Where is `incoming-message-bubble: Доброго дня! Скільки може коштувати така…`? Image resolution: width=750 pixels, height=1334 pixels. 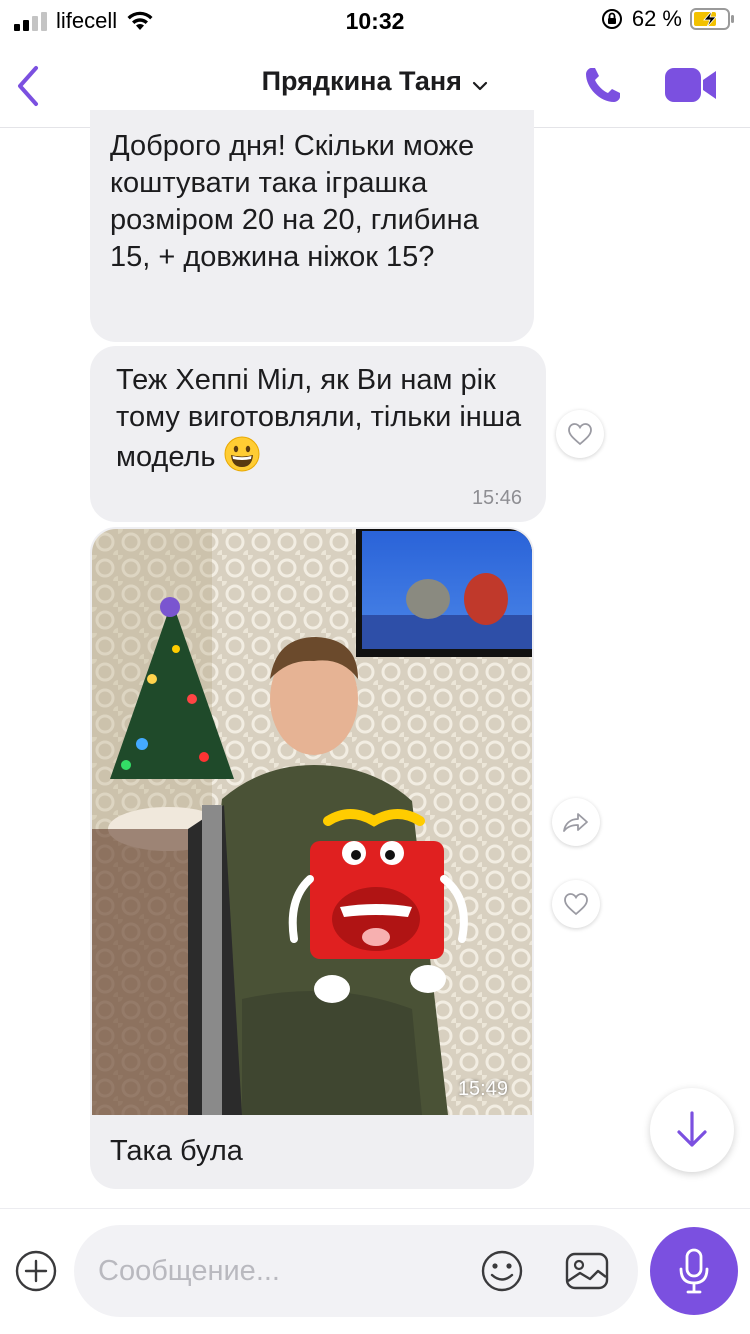
incoming-message-bubble: Доброго дня! Скільки може коштувати така… is located at coordinates (312, 226).